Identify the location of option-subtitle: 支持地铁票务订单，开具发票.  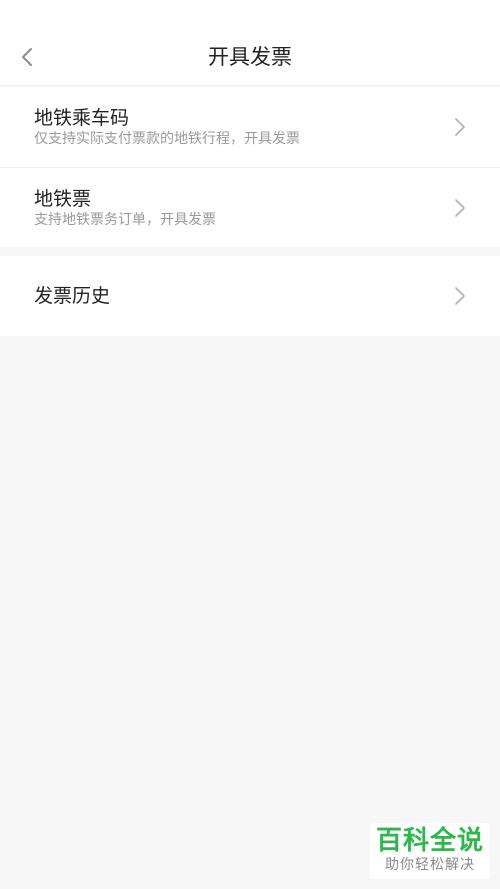
(125, 220).